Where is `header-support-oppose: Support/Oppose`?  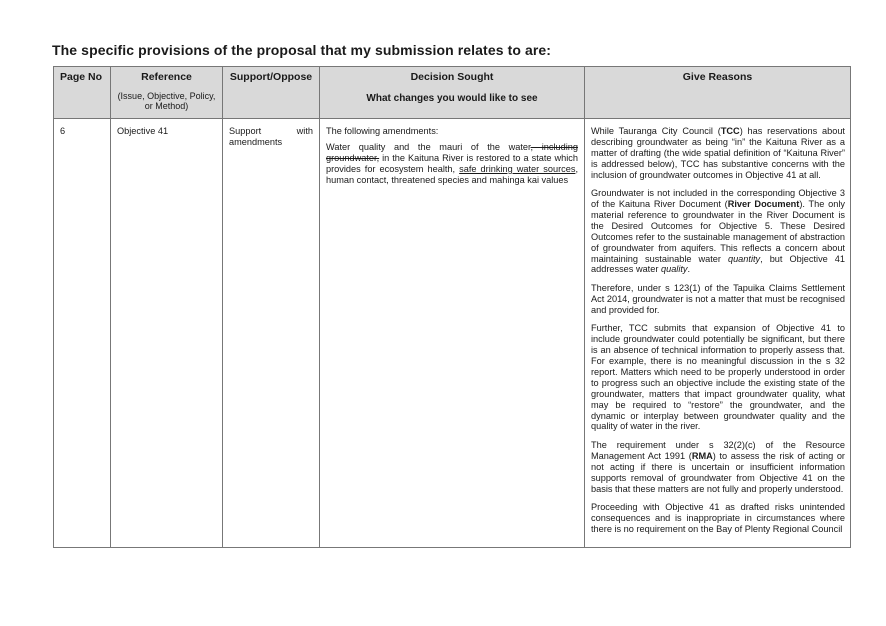
header-support-oppose: Support/Oppose is located at coordinates (271, 92).